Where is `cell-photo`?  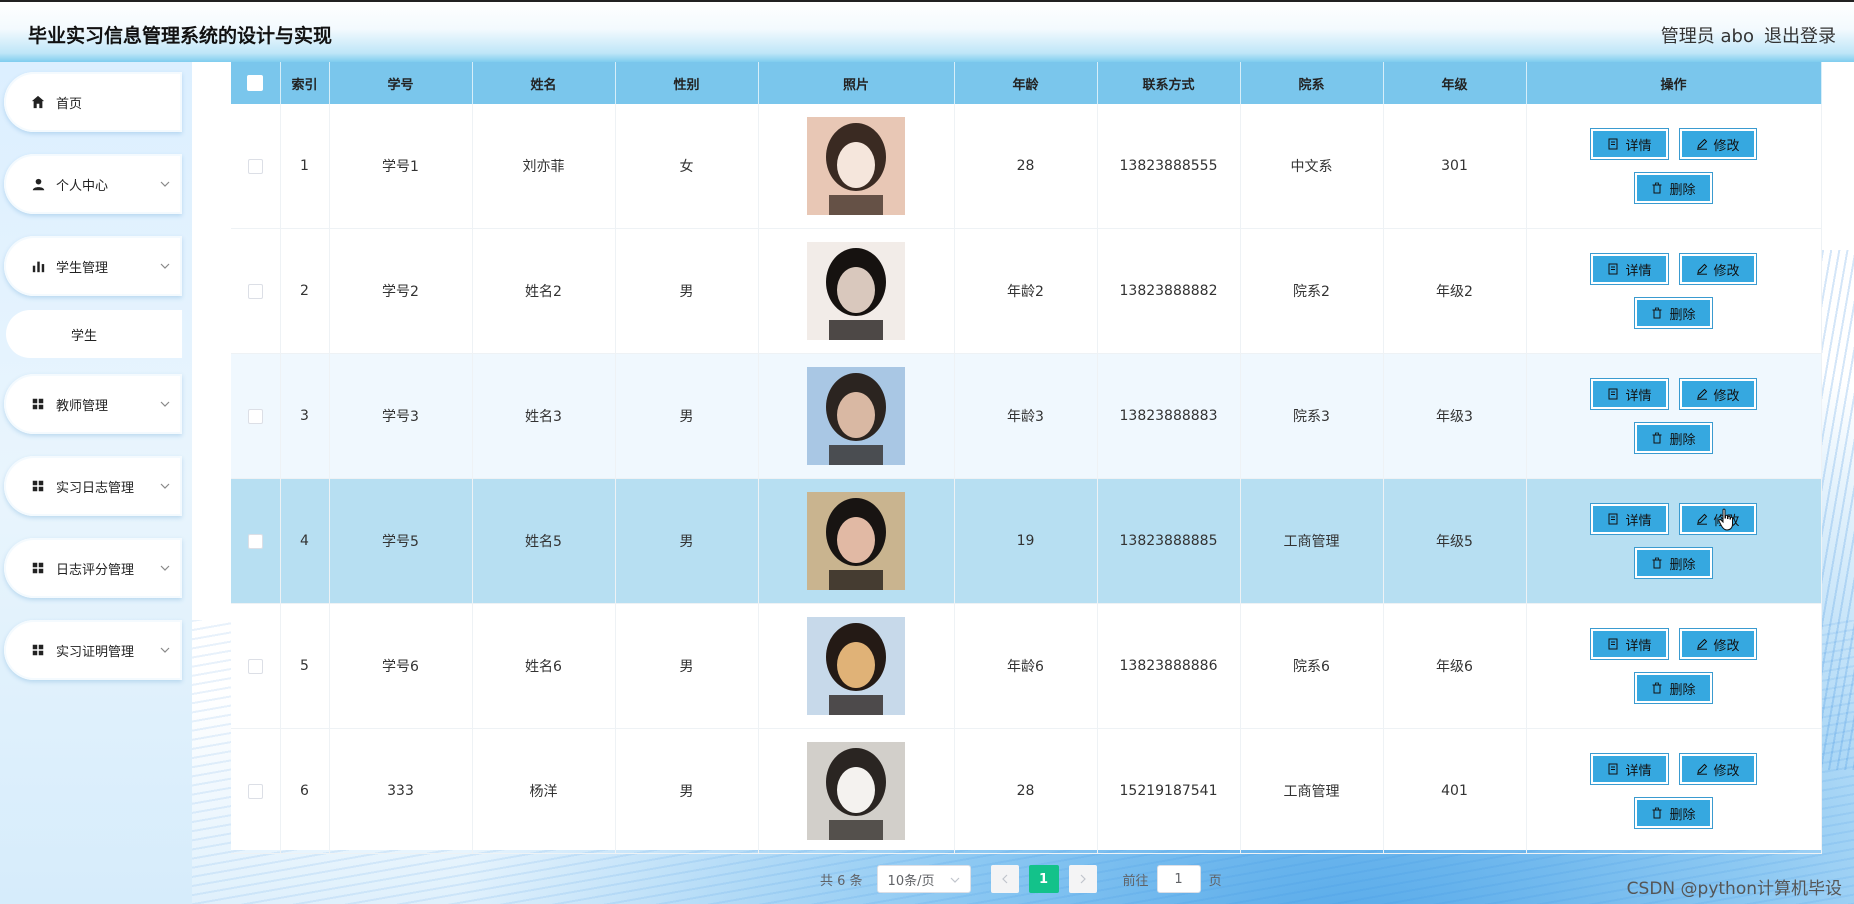 cell-photo is located at coordinates (856, 291).